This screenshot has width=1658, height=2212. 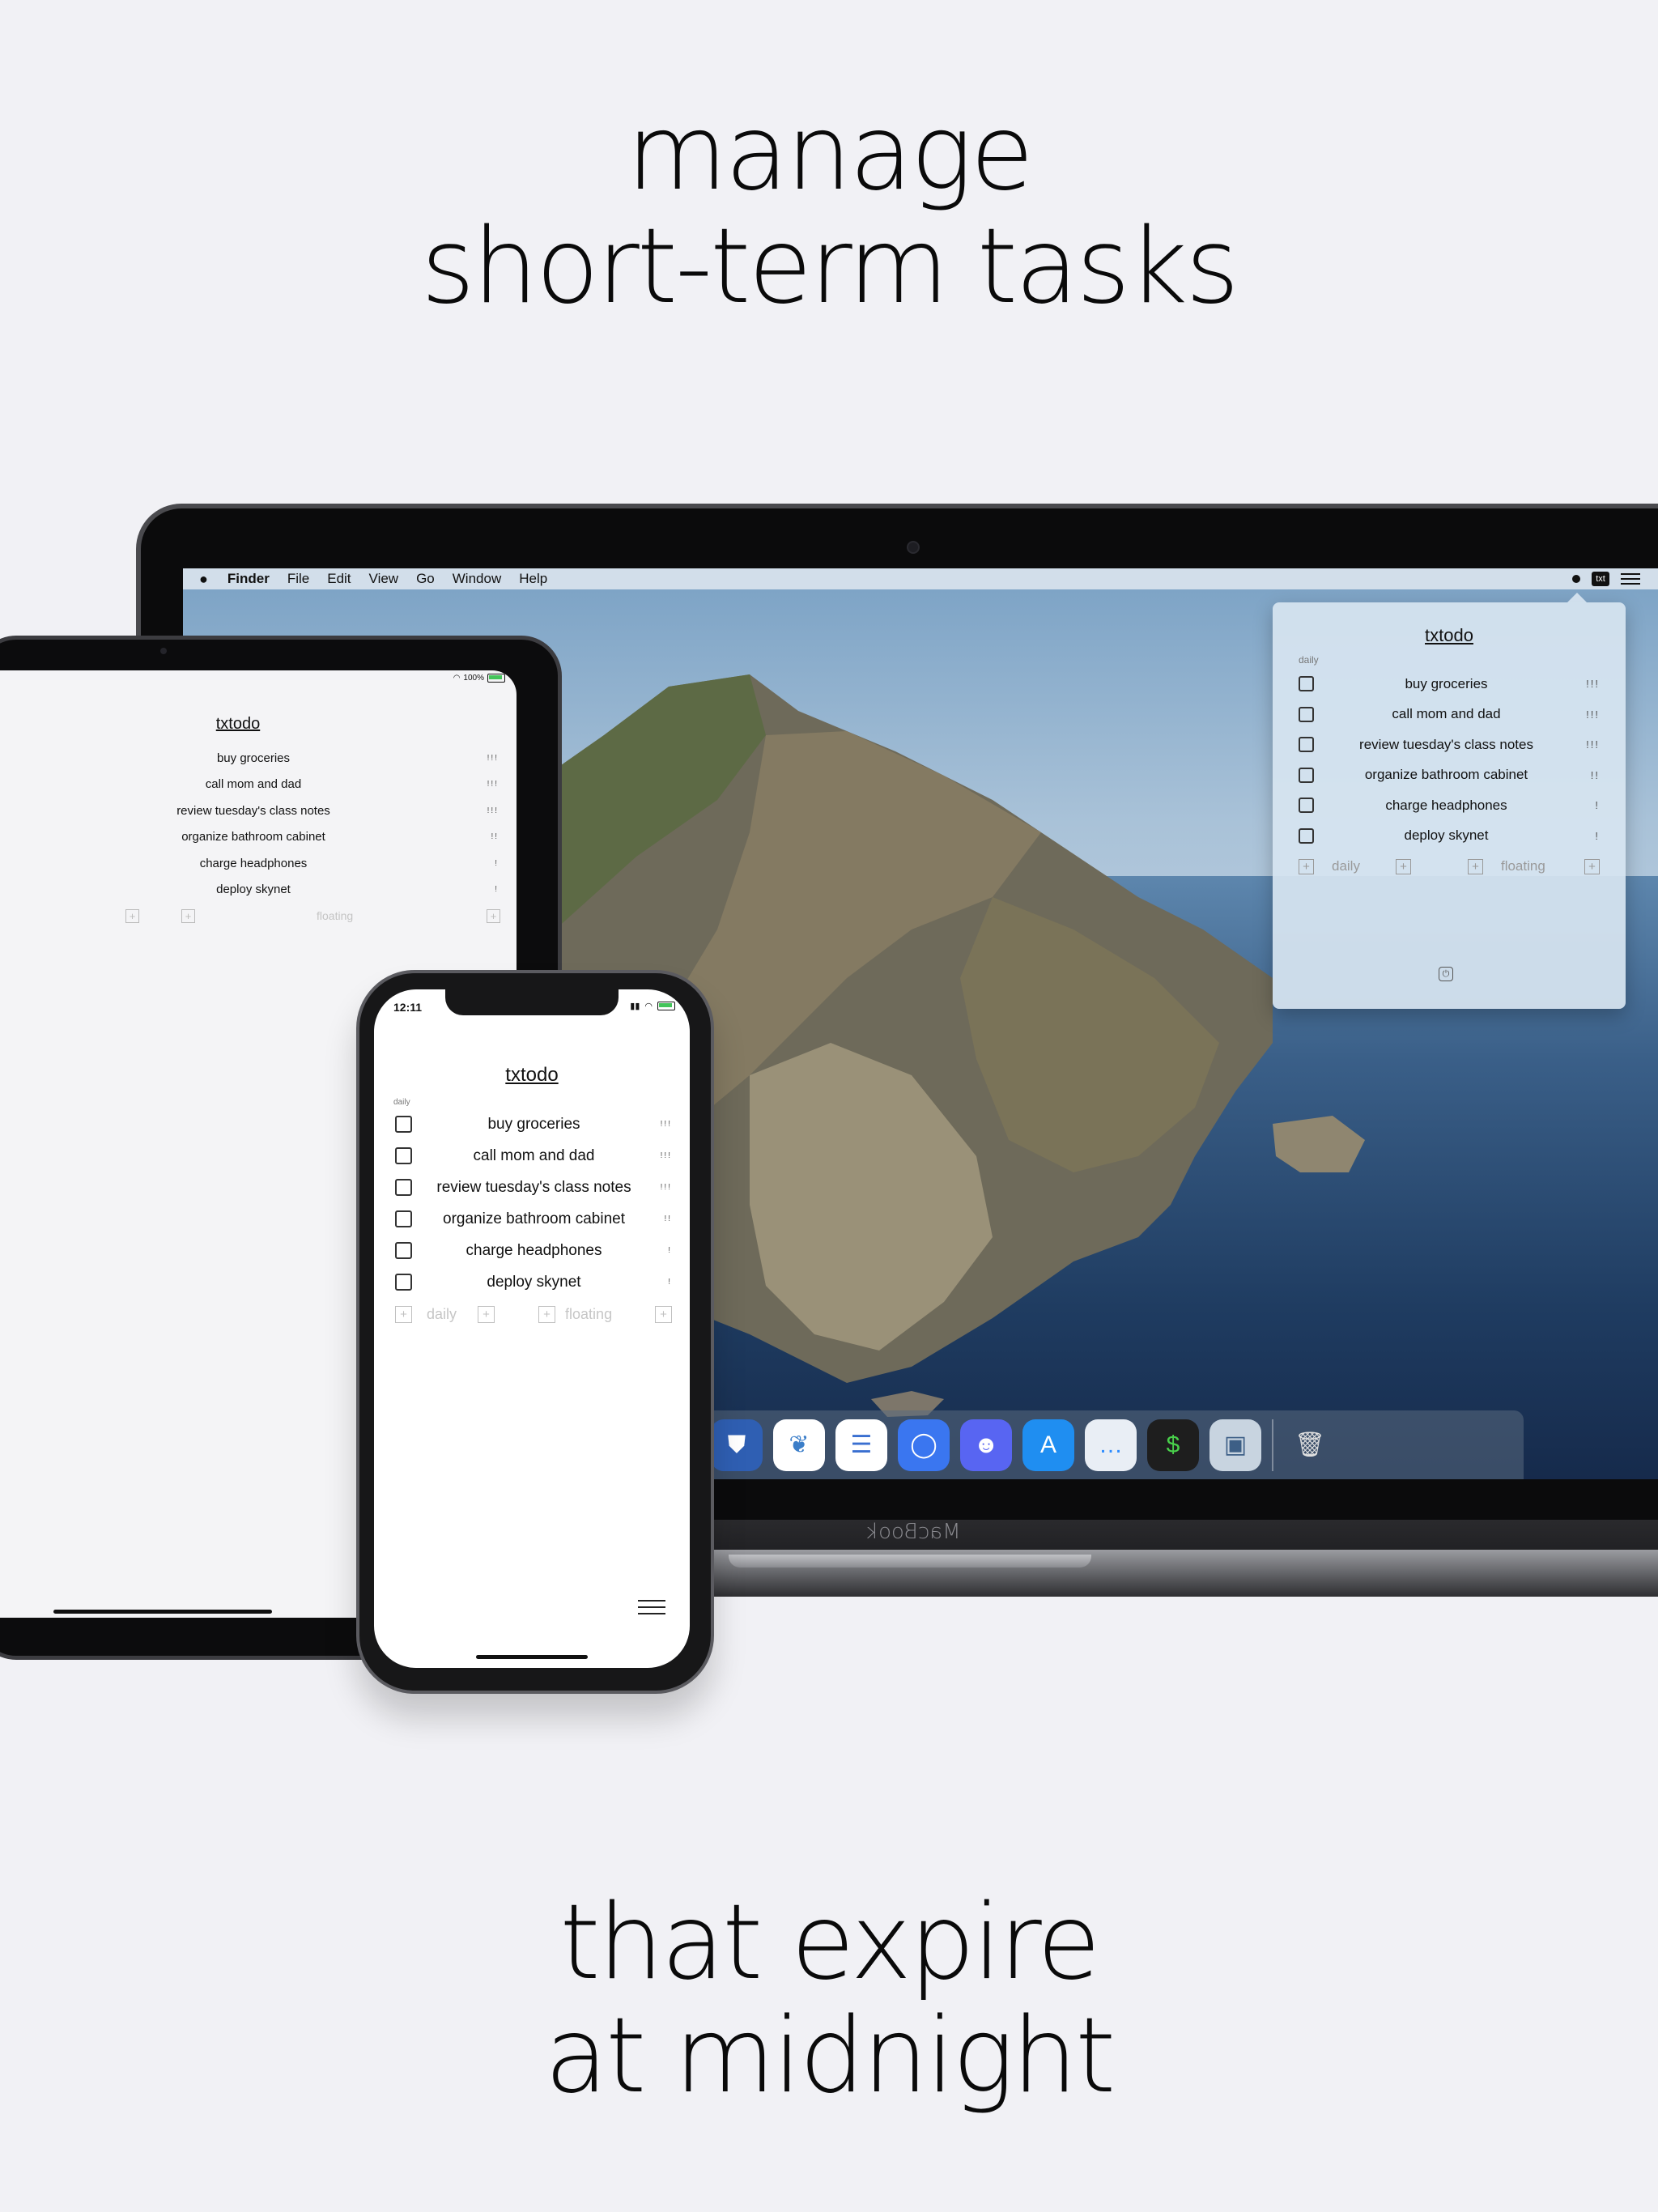 I want to click on menu-bar-status: txt, so click(x=1606, y=578).